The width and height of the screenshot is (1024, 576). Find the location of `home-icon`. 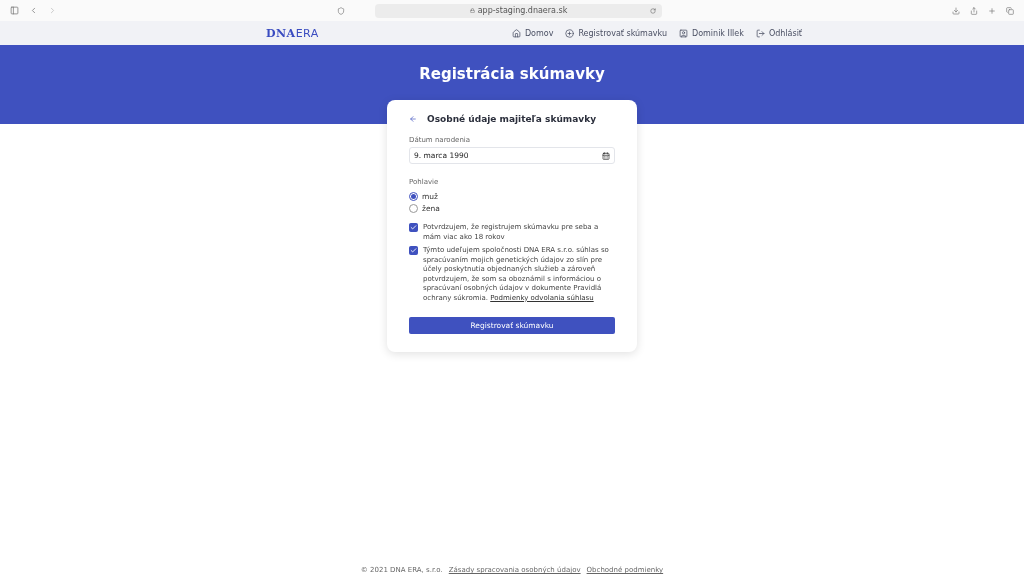

home-icon is located at coordinates (516, 33).